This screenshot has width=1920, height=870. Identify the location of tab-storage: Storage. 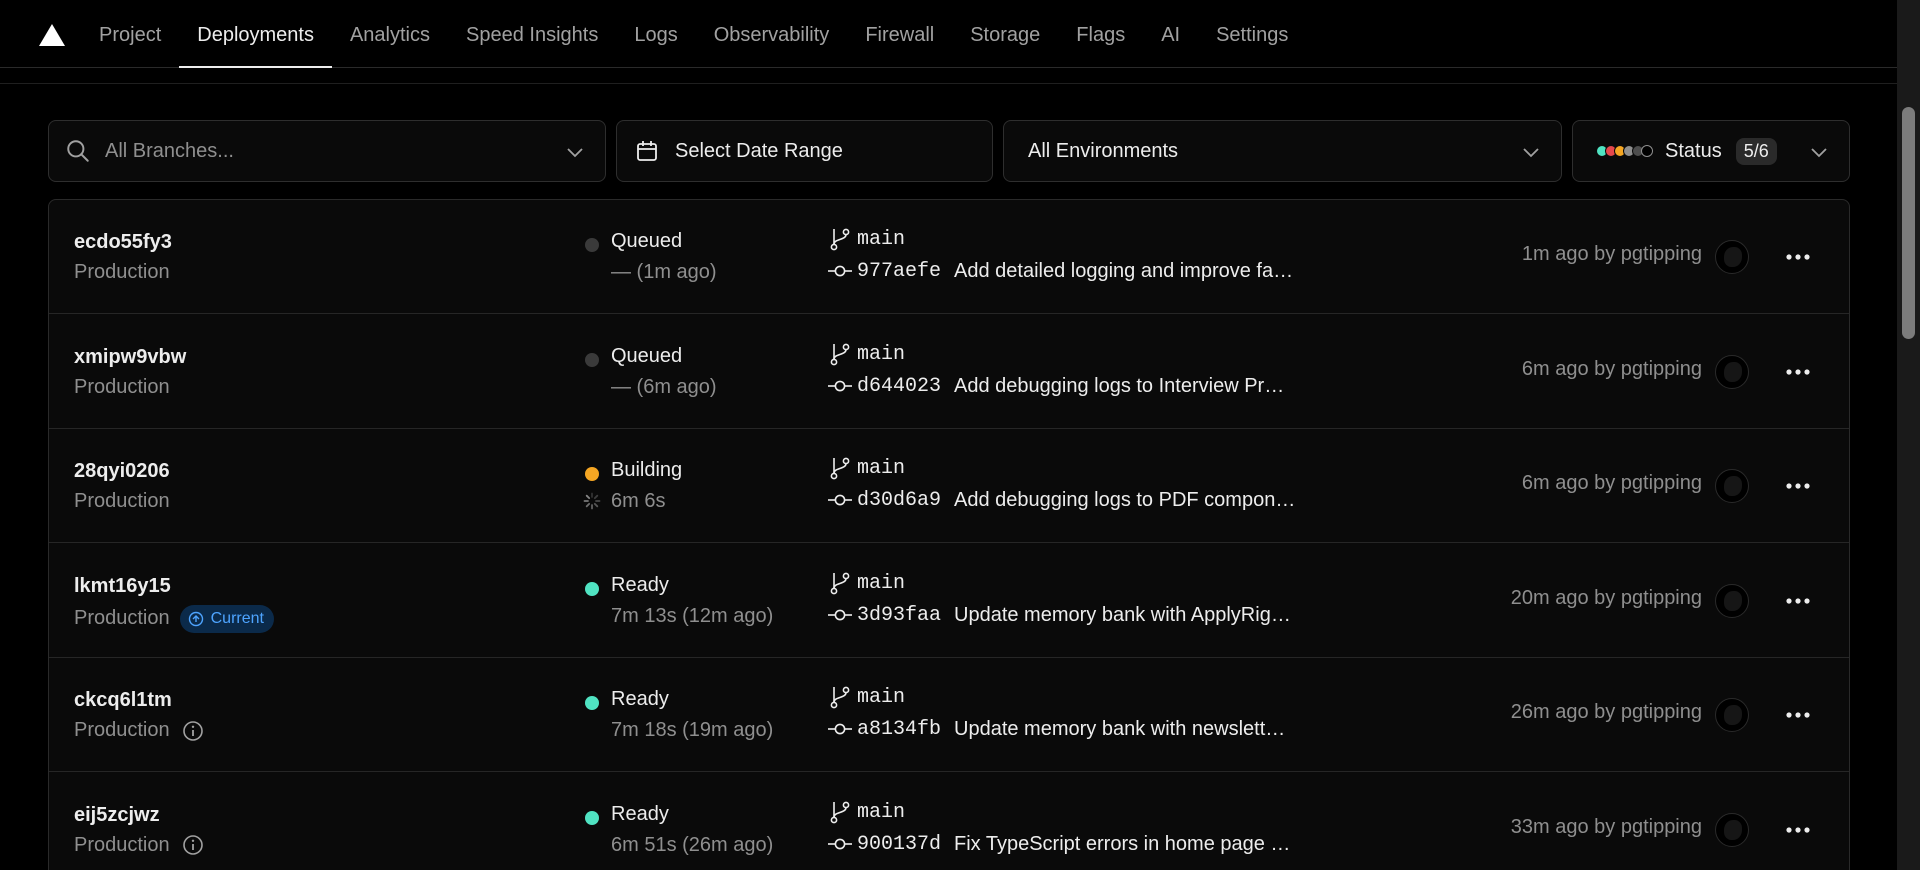
(1005, 34).